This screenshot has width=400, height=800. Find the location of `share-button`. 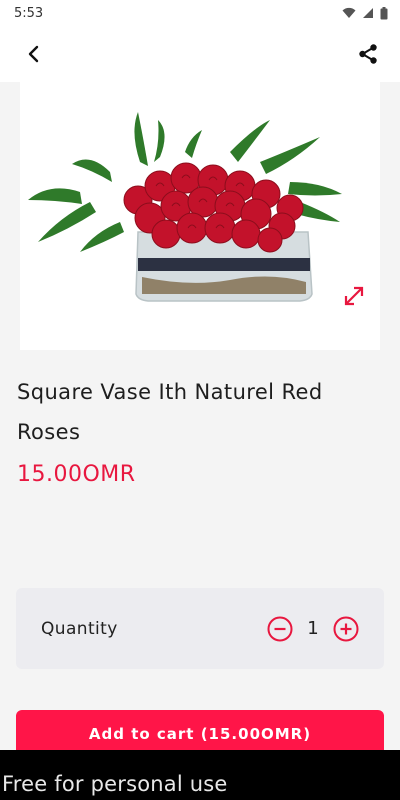

share-button is located at coordinates (368, 54).